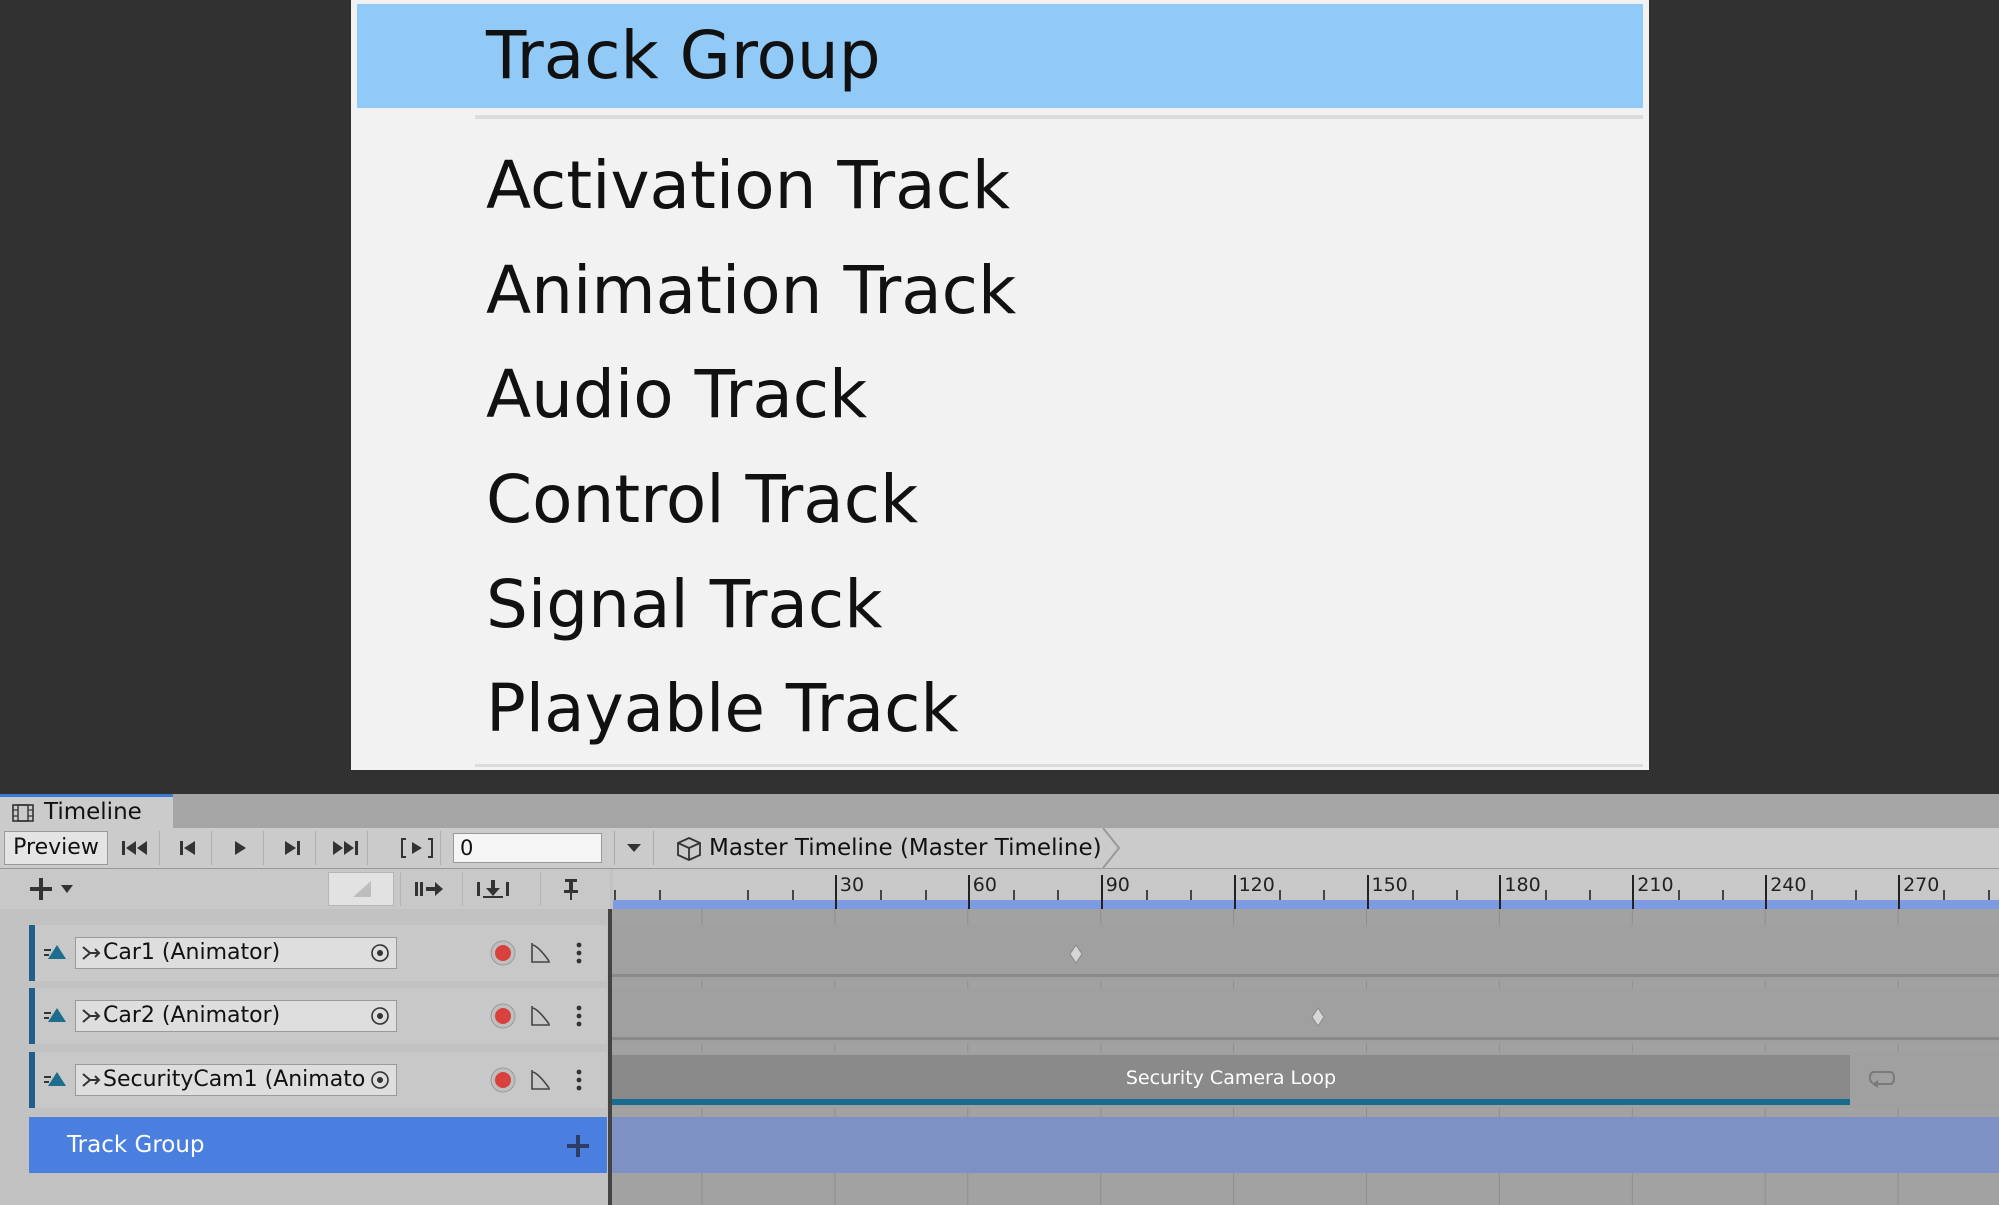  Describe the element at coordinates (344, 848) in the screenshot. I see `go-to-end-button` at that location.